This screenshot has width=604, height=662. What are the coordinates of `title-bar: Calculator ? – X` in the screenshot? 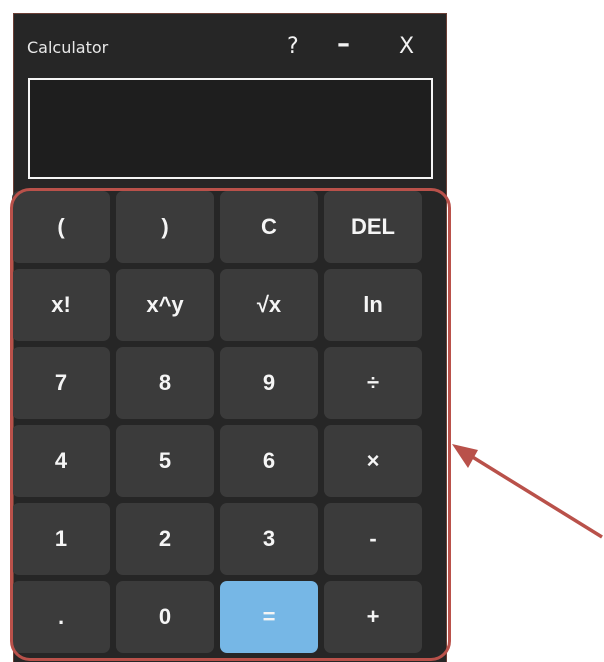 It's located at (230, 46).